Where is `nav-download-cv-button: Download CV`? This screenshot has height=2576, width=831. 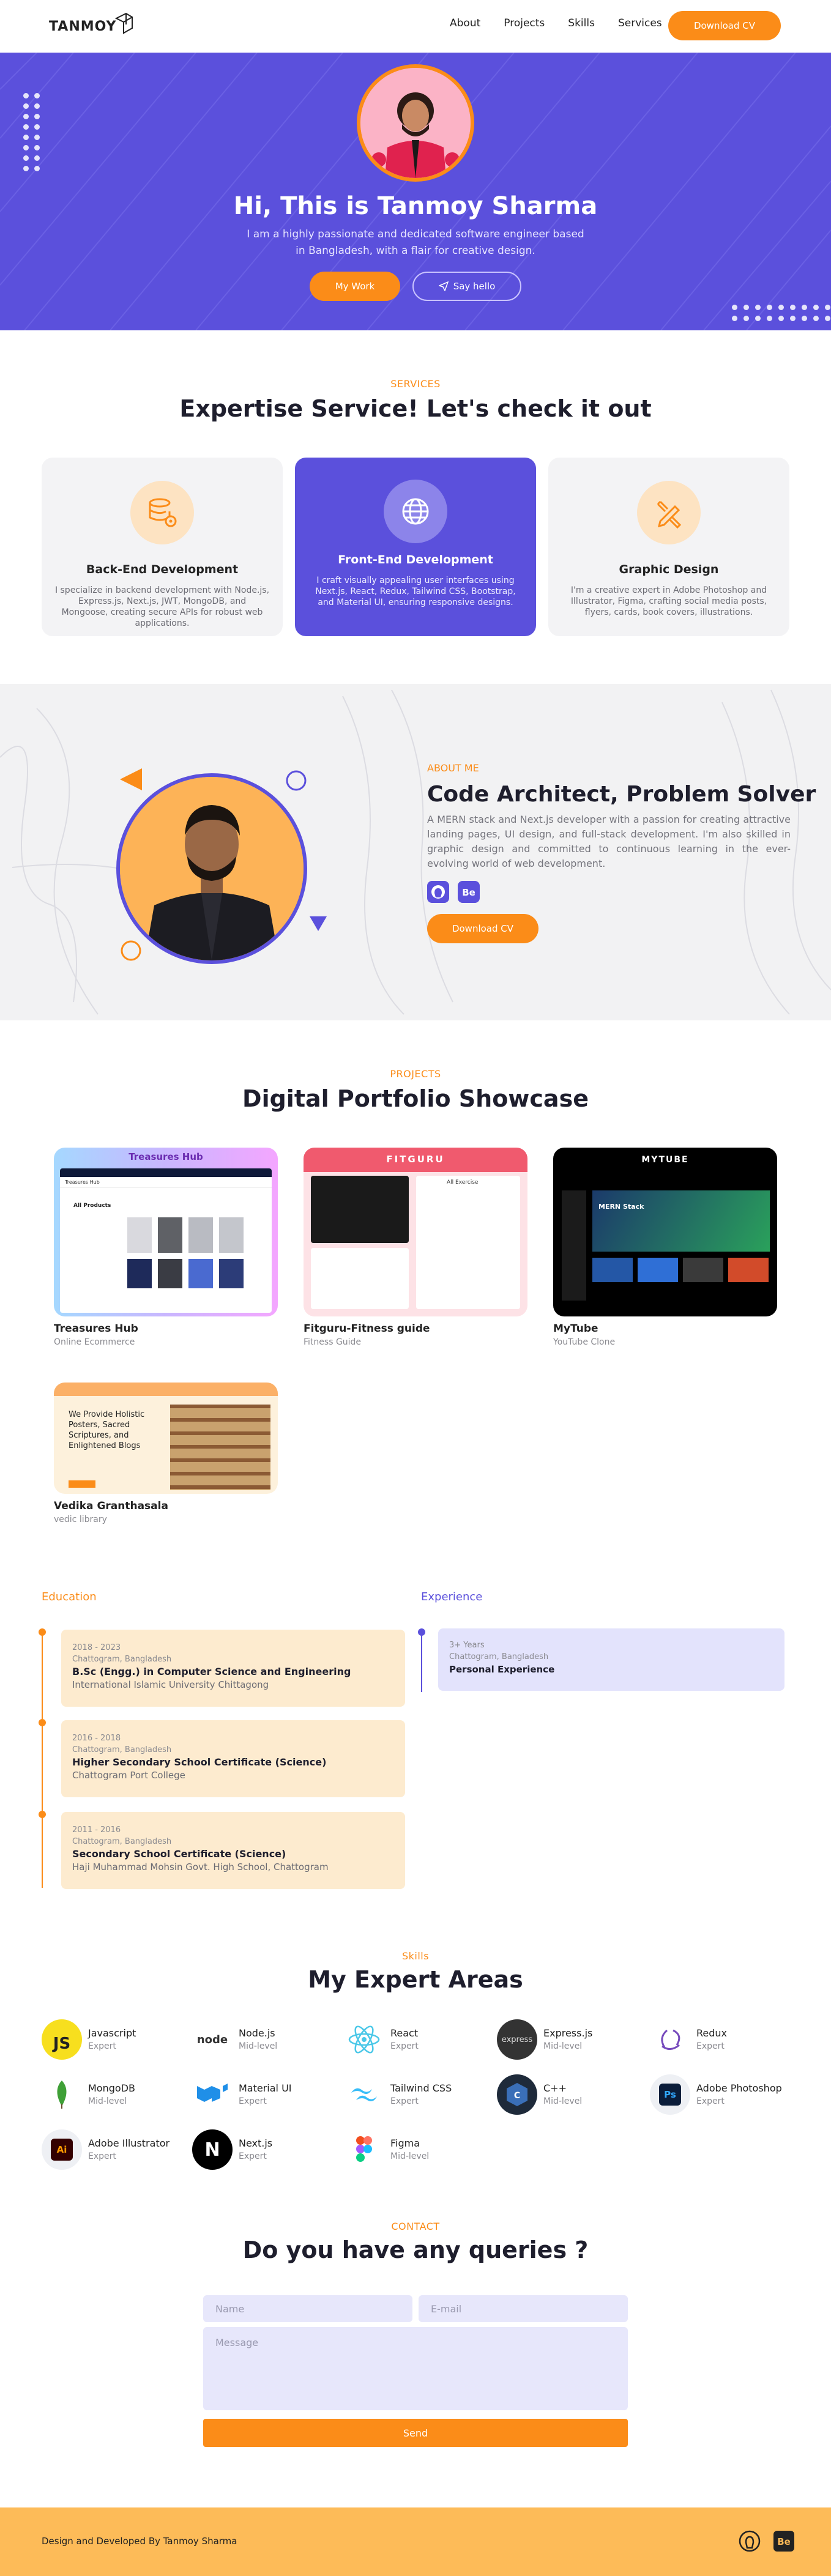 nav-download-cv-button: Download CV is located at coordinates (724, 25).